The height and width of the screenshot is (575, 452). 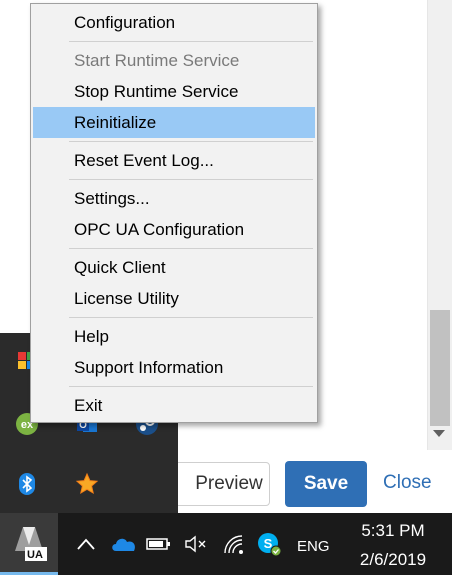 What do you see at coordinates (174, 91) in the screenshot?
I see `menu-item-stop-runtime-service: Stop Runtime Service` at bounding box center [174, 91].